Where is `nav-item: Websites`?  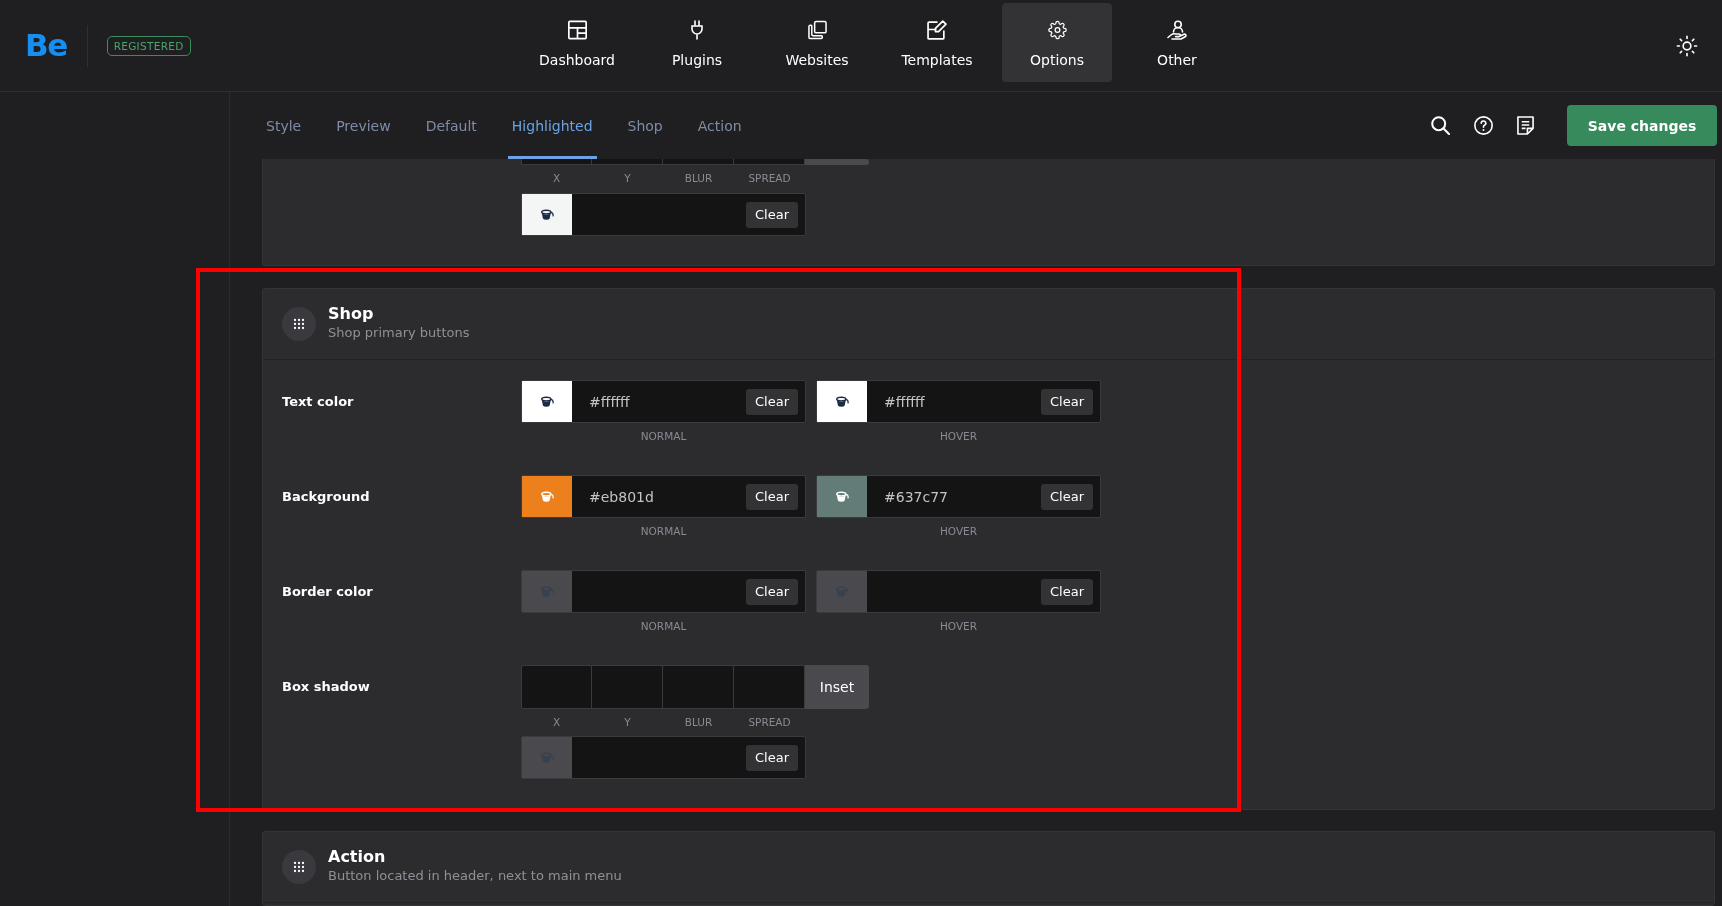
nav-item: Websites is located at coordinates (817, 42).